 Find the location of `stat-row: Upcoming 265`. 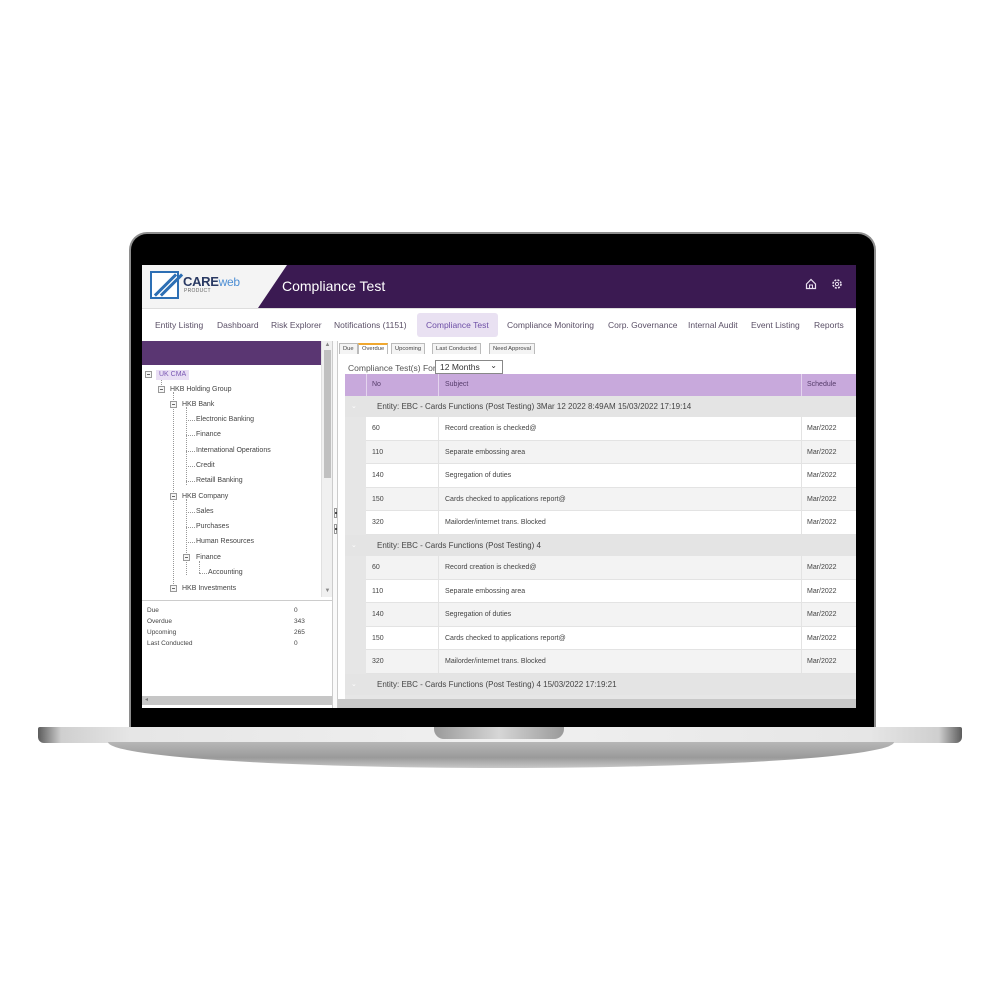

stat-row: Upcoming 265 is located at coordinates (226, 632).